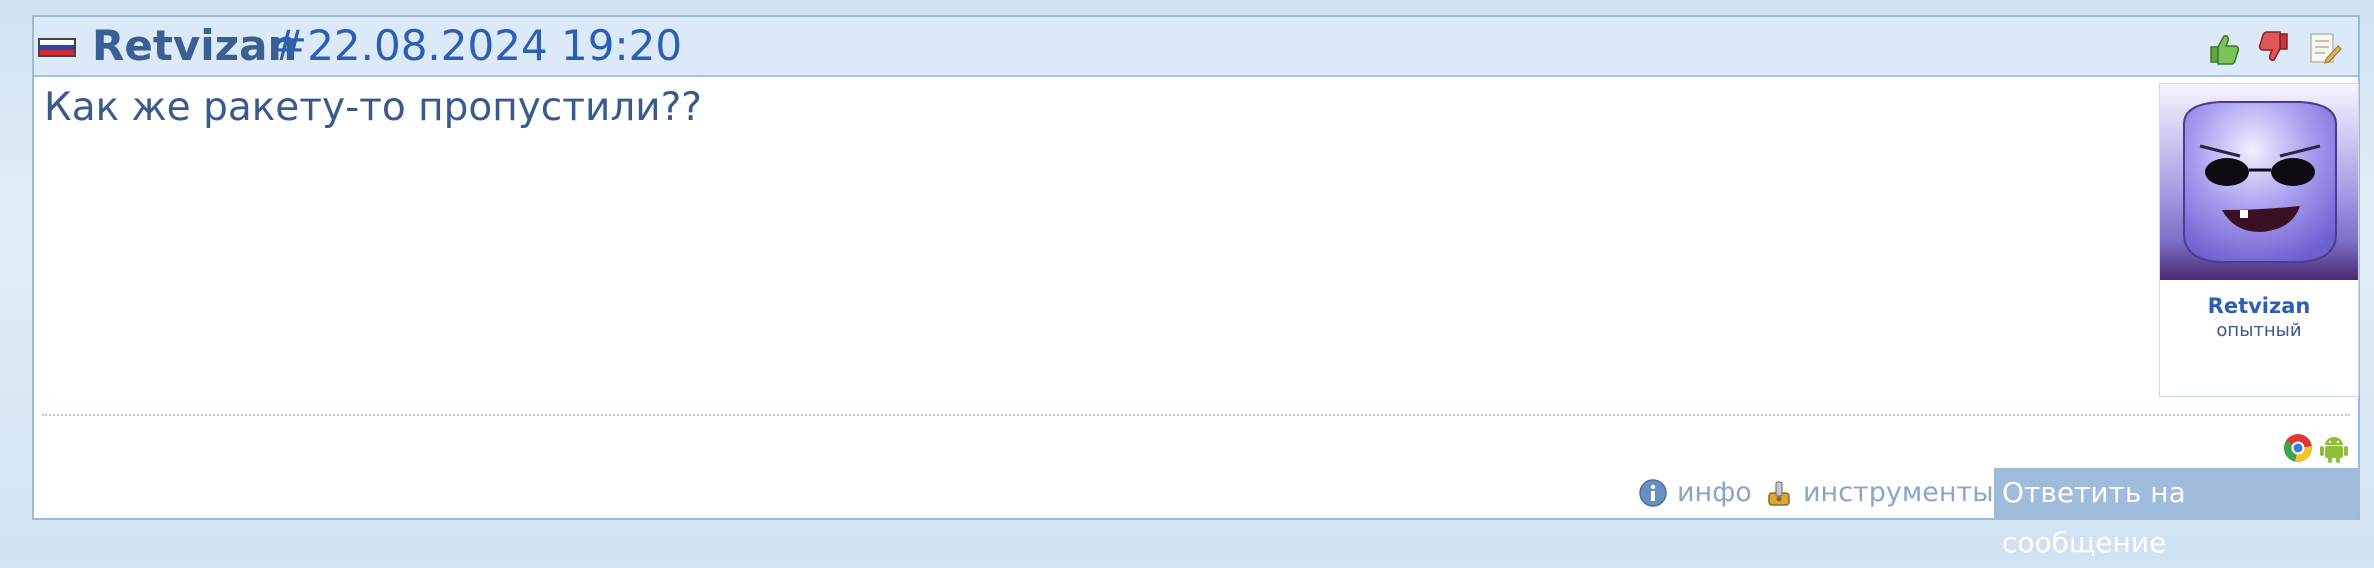 Image resolution: width=2374 pixels, height=568 pixels. Describe the element at coordinates (2176, 513) in the screenshot. I see `reply-button: Ответить на сообщение` at that location.